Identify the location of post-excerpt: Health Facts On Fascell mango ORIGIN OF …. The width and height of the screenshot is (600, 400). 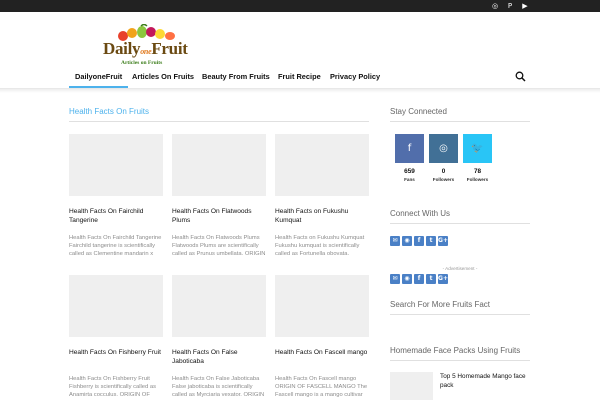
(321, 387).